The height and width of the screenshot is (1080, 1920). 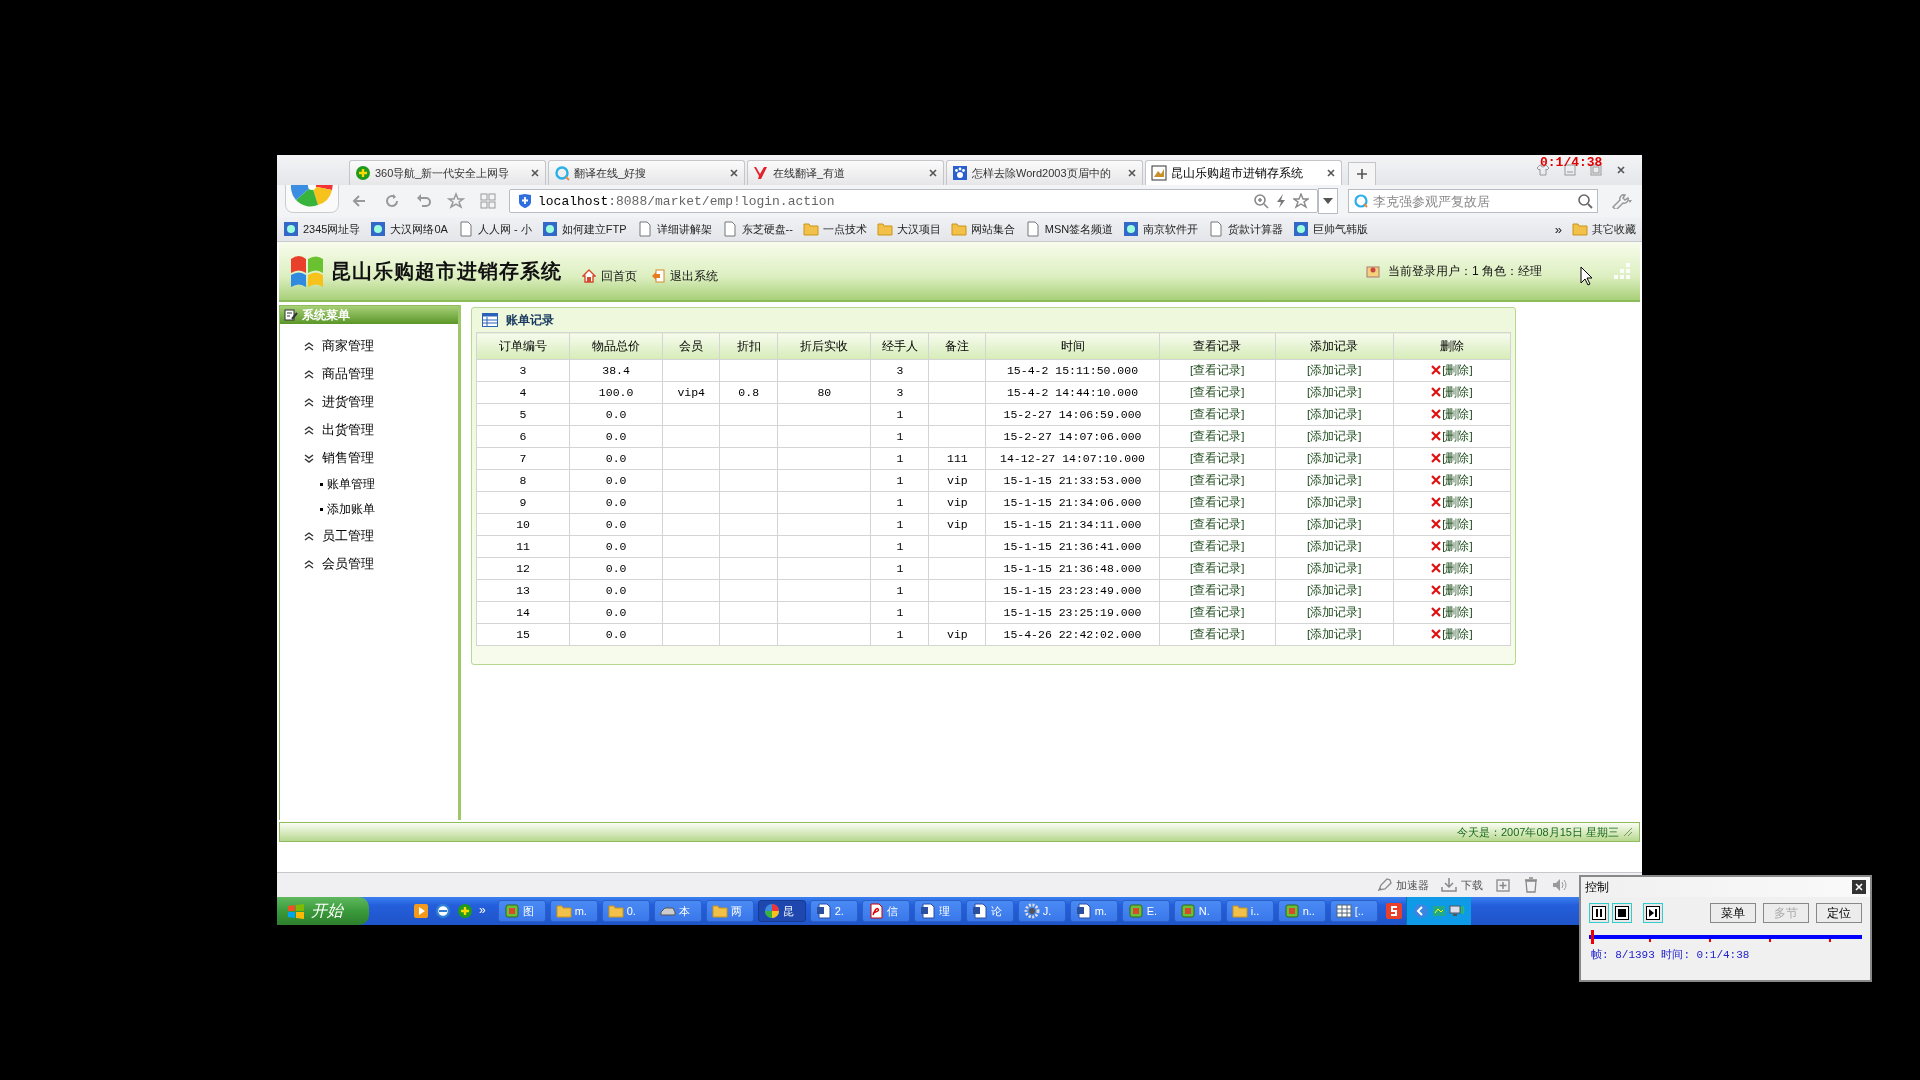 I want to click on table-cell: 14, so click(x=523, y=612).